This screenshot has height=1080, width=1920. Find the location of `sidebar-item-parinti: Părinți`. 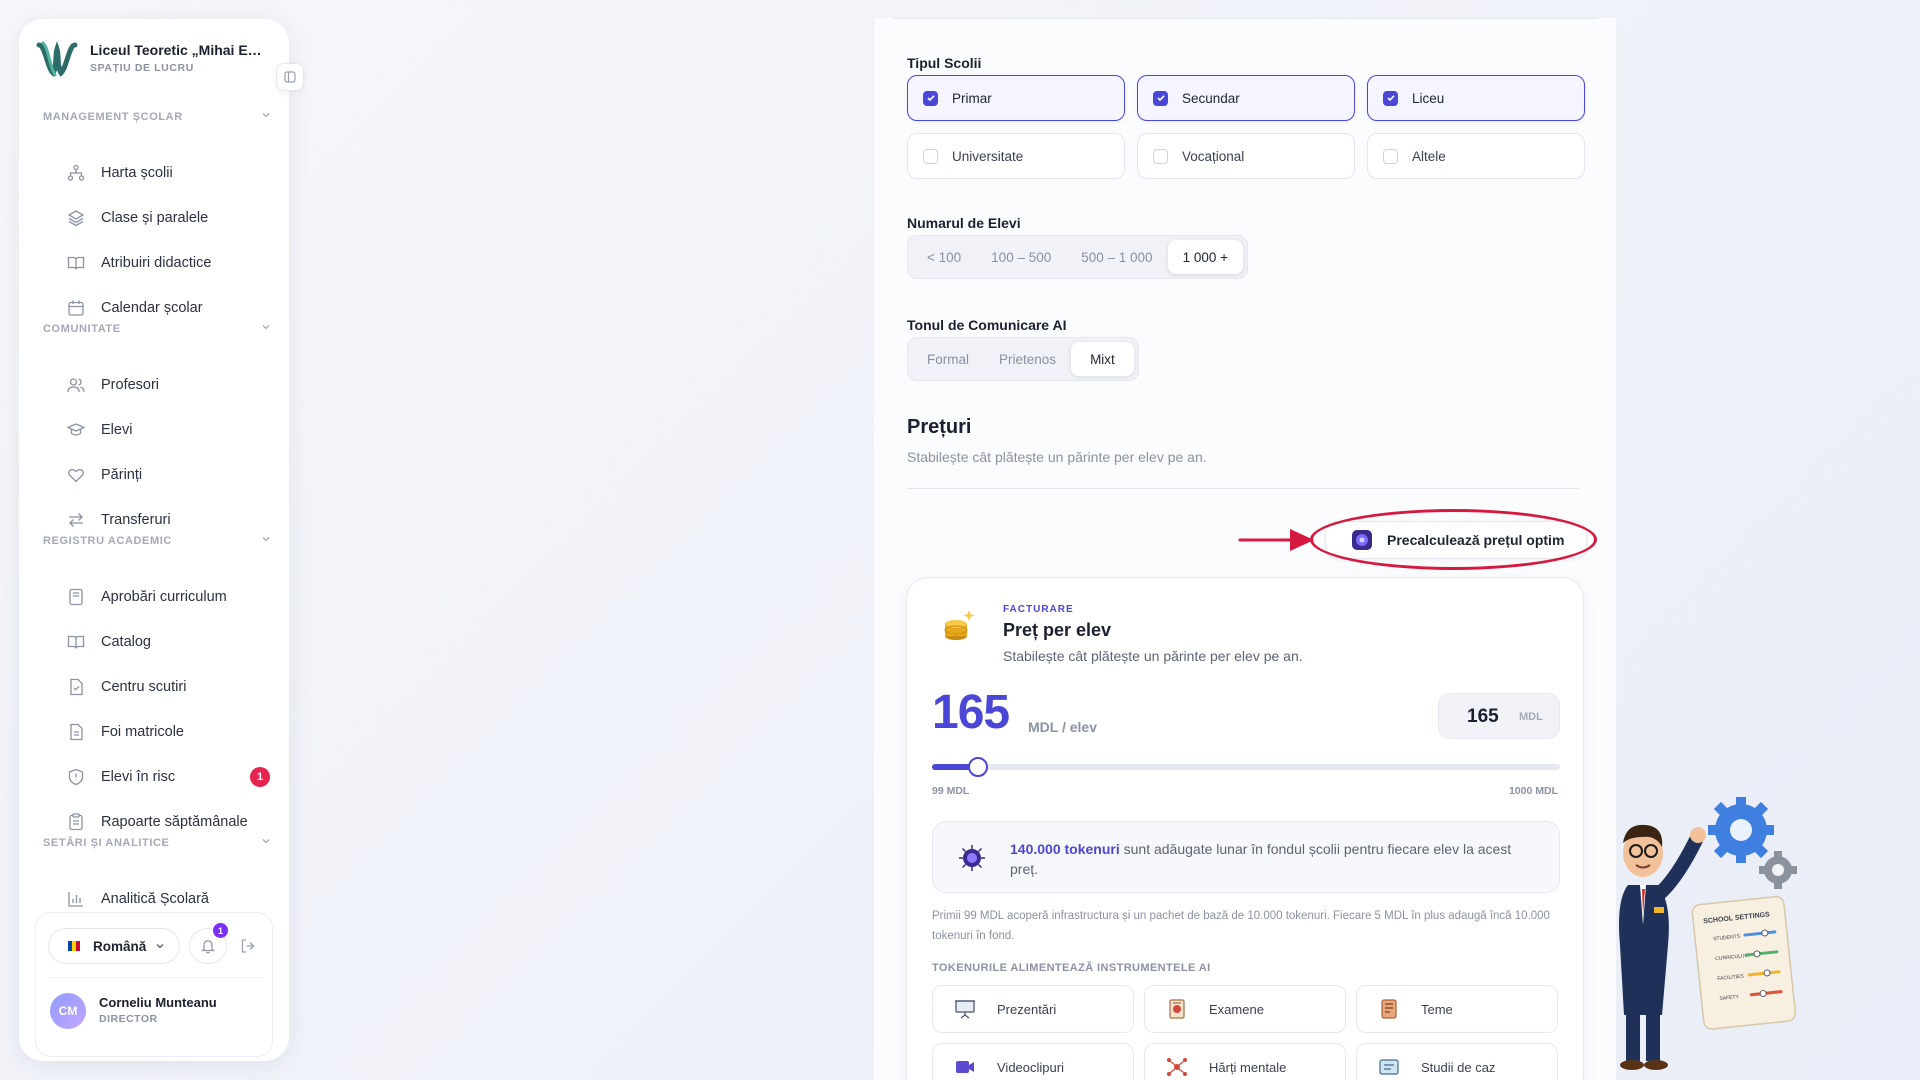

sidebar-item-parinti: Părinți is located at coordinates (161, 475).